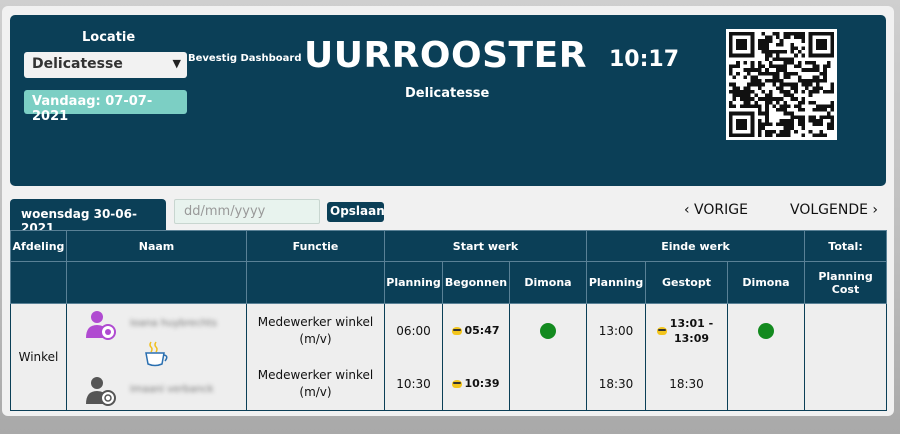 The image size is (900, 434). I want to click on tab-selected-date: woensdag 30-06-2021, so click(88, 217).